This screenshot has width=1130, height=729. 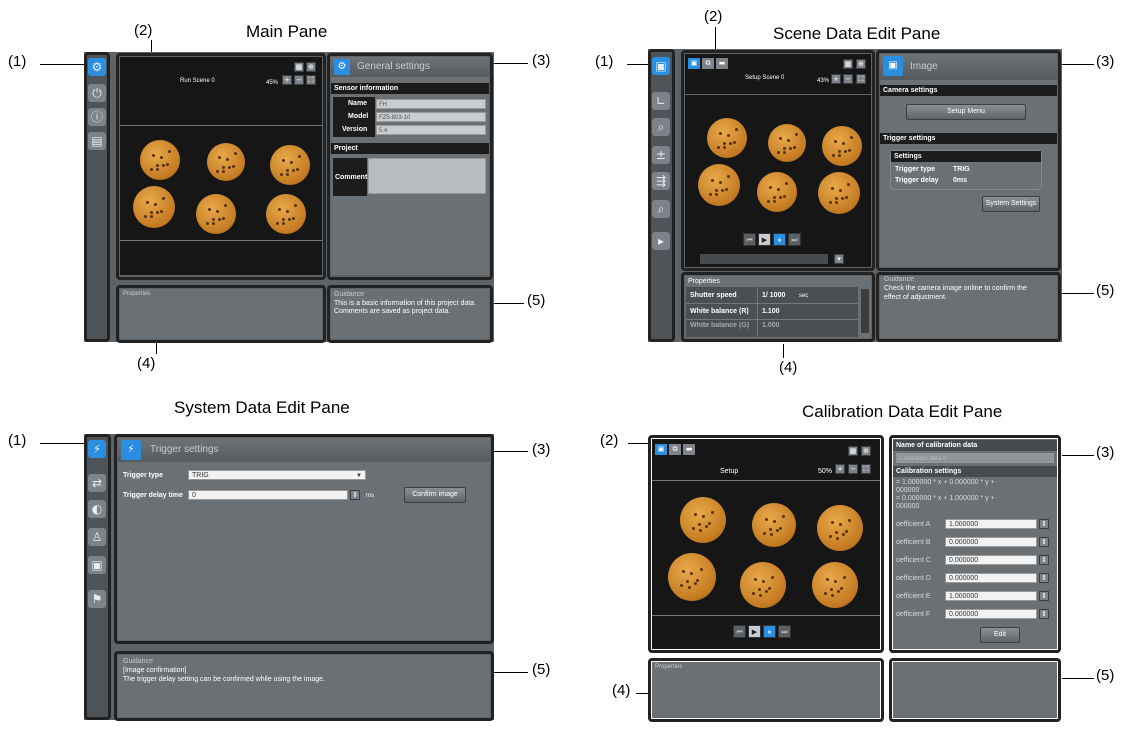 I want to click on calib-pane-title: Calibration Data Edit Pane, so click(x=902, y=411).